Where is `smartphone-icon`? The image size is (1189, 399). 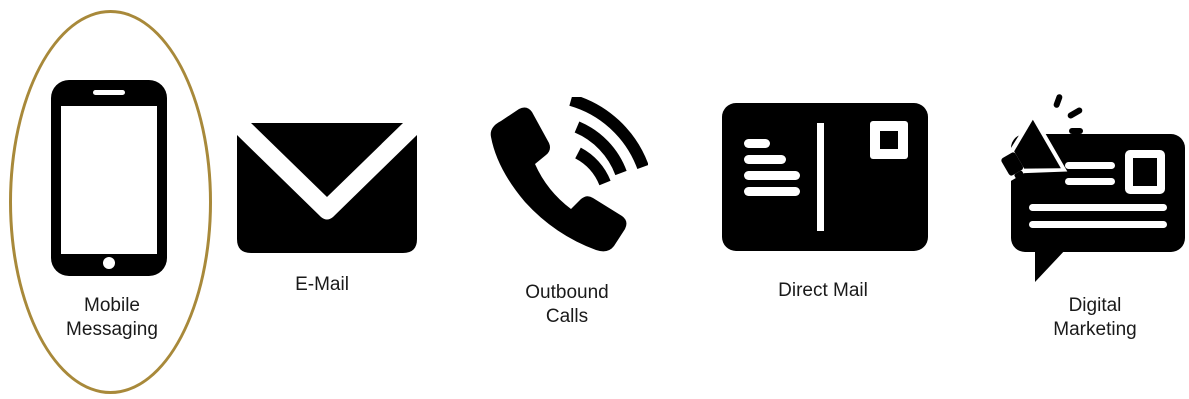 smartphone-icon is located at coordinates (109, 178).